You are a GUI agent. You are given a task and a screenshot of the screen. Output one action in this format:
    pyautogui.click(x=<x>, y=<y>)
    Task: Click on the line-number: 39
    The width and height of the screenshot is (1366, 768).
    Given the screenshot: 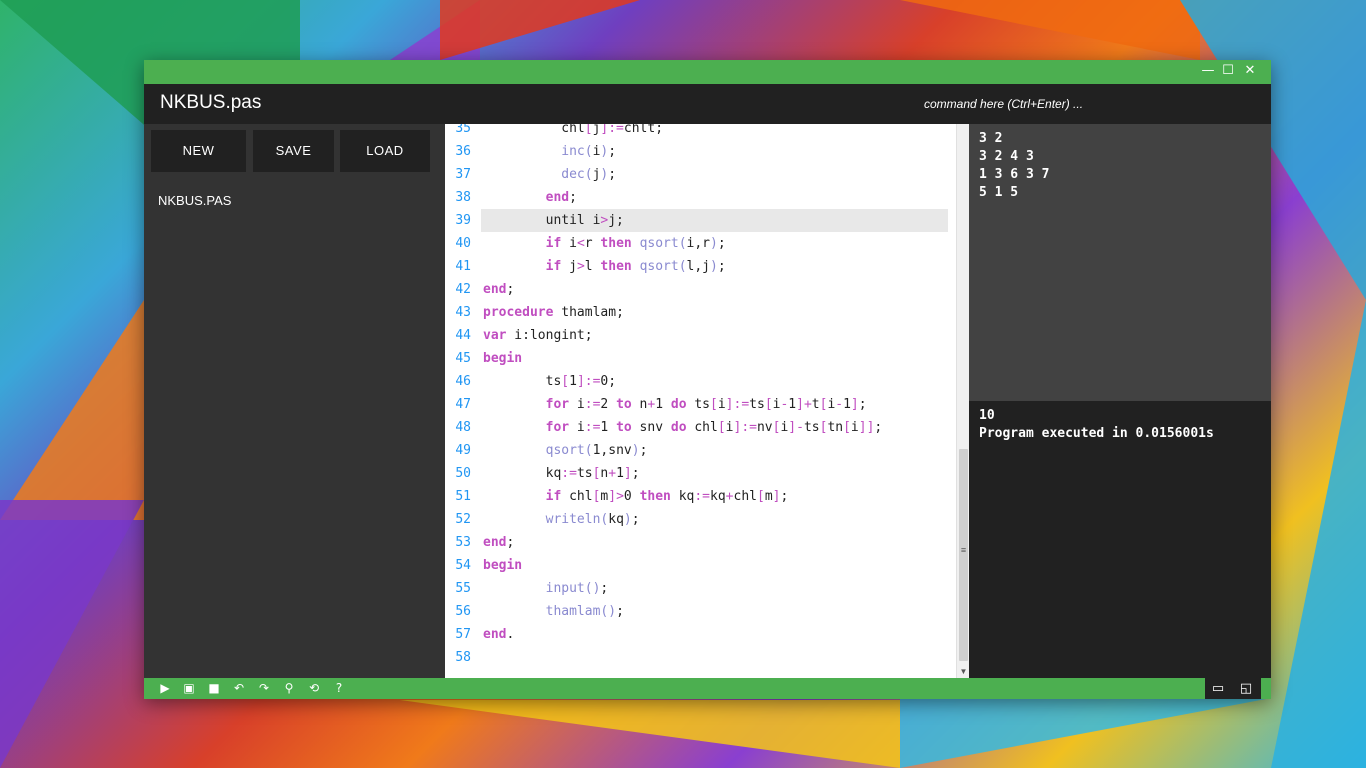 What is the action you would take?
    pyautogui.click(x=463, y=220)
    